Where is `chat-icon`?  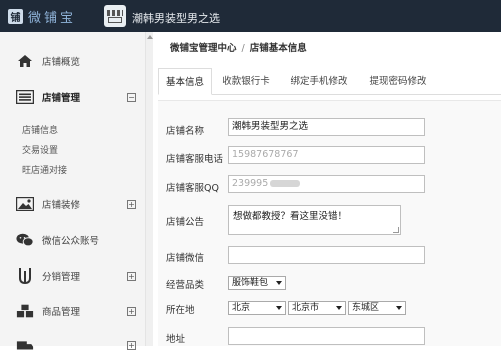 chat-icon is located at coordinates (25, 240).